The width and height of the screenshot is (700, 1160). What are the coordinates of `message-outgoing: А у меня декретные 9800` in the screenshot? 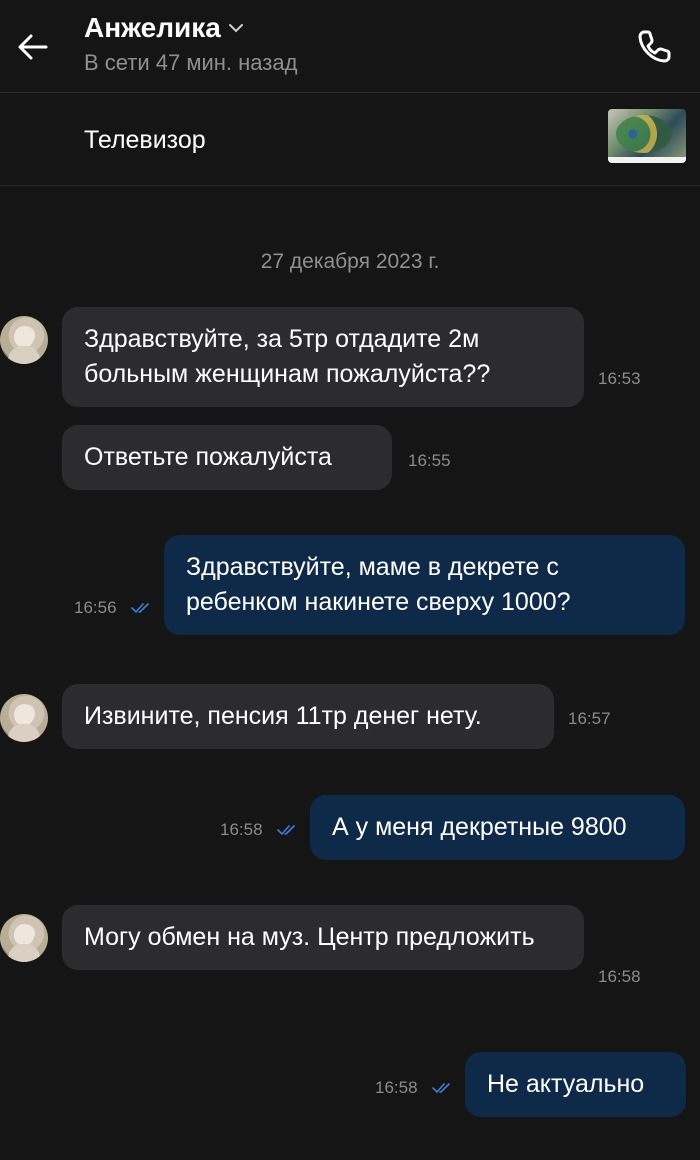 It's located at (497, 827).